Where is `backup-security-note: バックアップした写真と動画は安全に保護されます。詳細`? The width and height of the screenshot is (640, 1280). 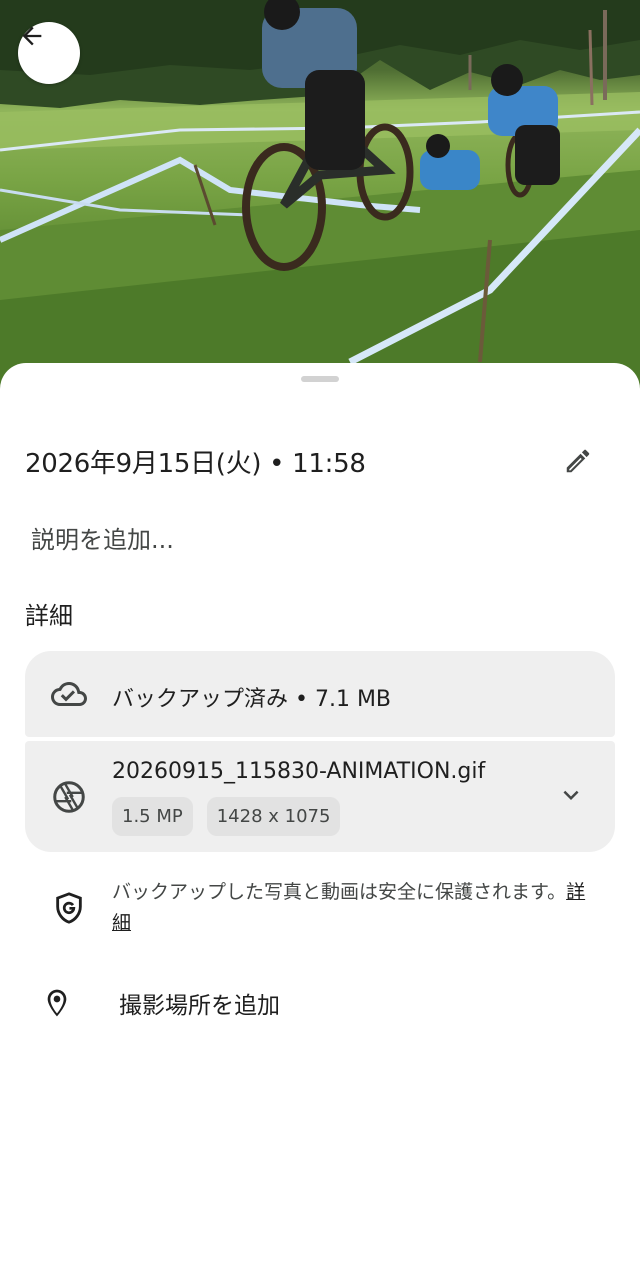 backup-security-note: バックアップした写真と動画は安全に保護されます。詳細 is located at coordinates (320, 912).